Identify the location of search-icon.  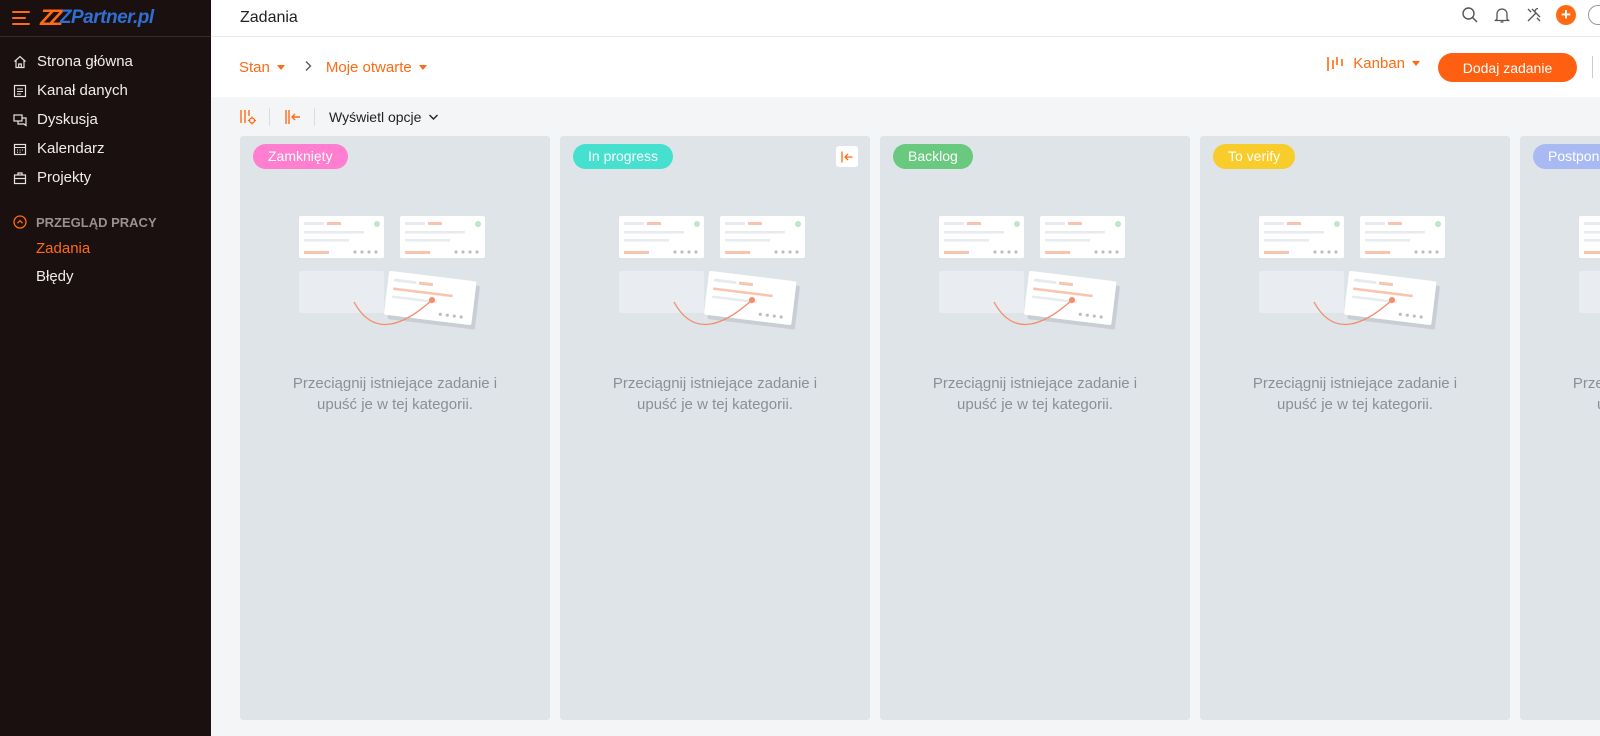
(1470, 15).